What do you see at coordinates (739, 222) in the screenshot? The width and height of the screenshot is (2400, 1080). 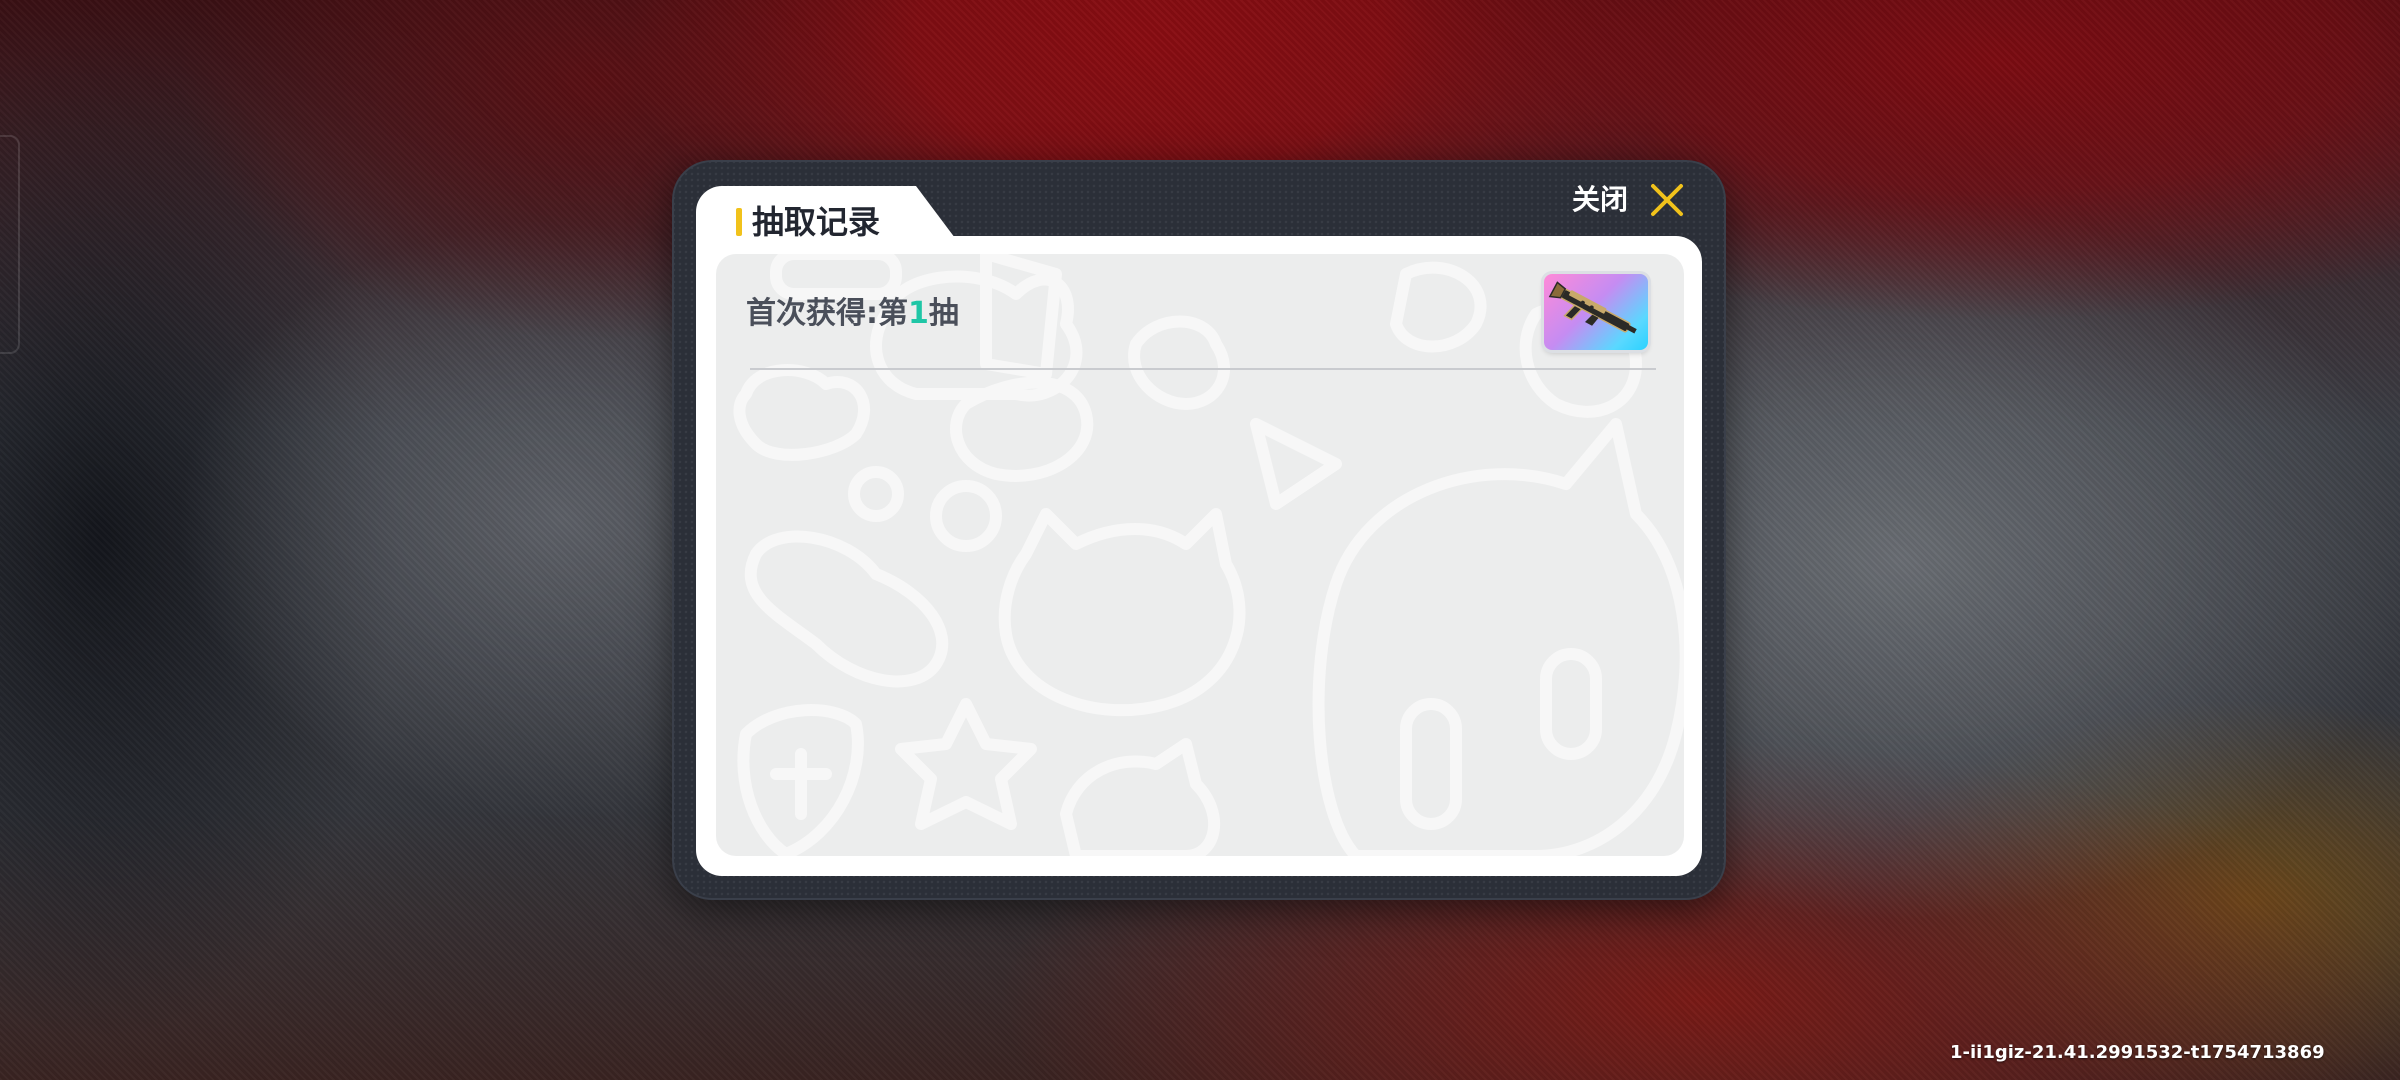 I see `title-accent-bar` at bounding box center [739, 222].